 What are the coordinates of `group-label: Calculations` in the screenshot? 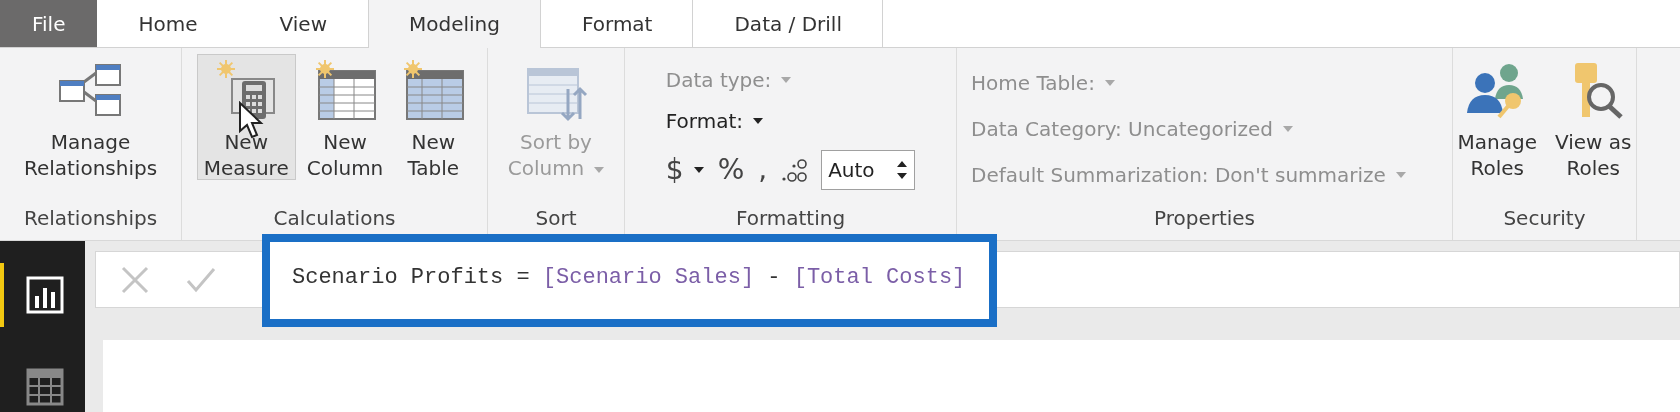 It's located at (334, 219).